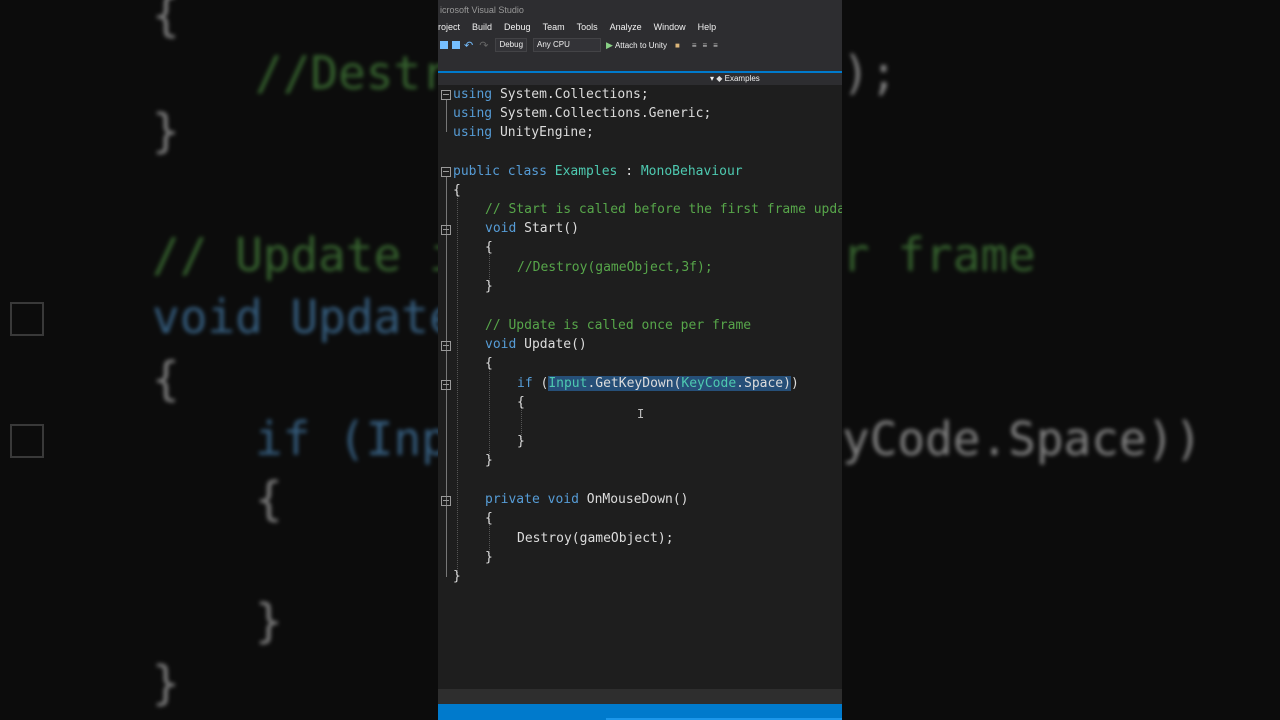 Image resolution: width=1280 pixels, height=720 pixels. Describe the element at coordinates (615, 267) in the screenshot. I see `code-comment: //Destroy(gameObject,3f);` at that location.